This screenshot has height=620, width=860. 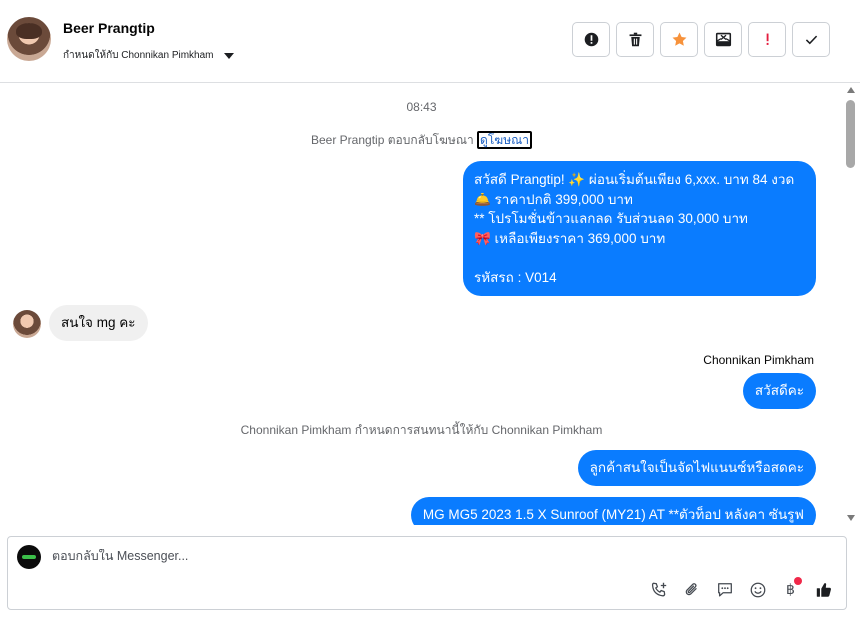 I want to click on mark-unread-button, so click(x=723, y=39).